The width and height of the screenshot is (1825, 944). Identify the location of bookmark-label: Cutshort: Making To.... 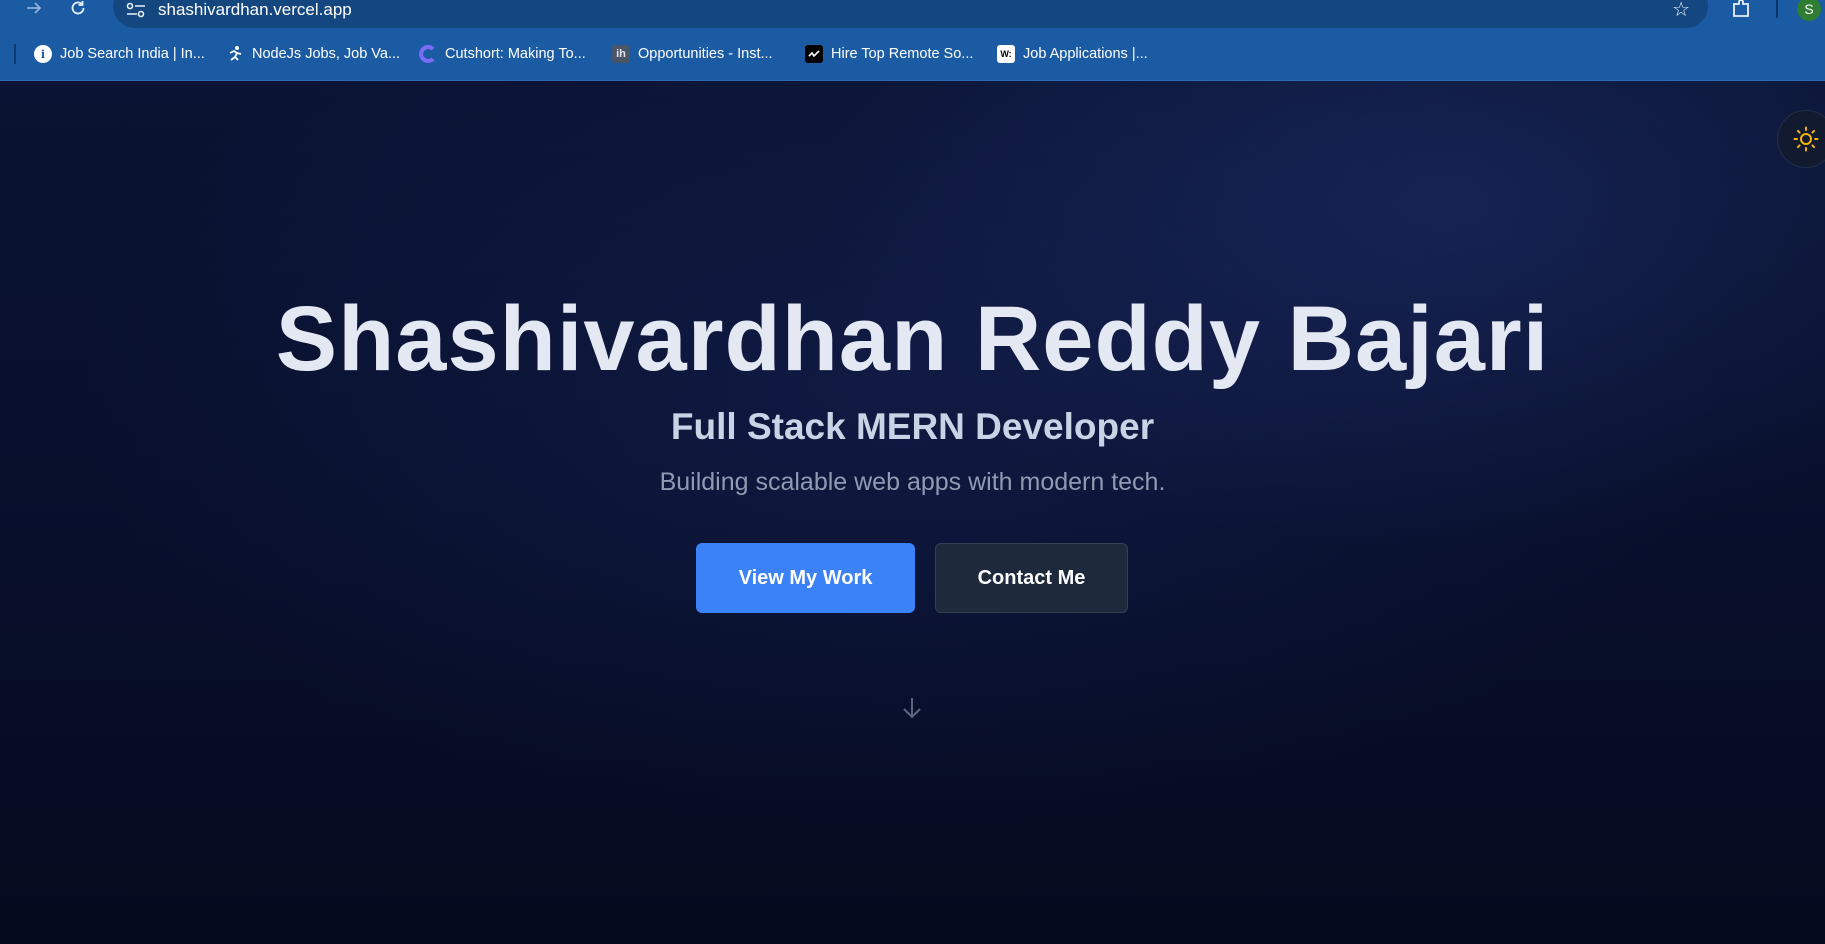
(515, 54).